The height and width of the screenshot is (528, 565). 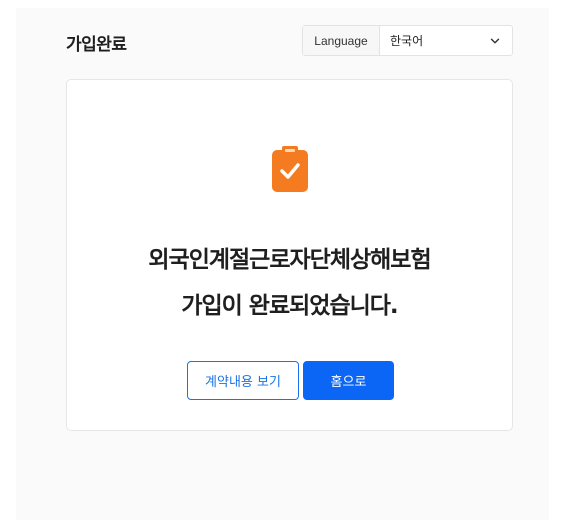 What do you see at coordinates (96, 45) in the screenshot?
I see `page-title: 가입완료` at bounding box center [96, 45].